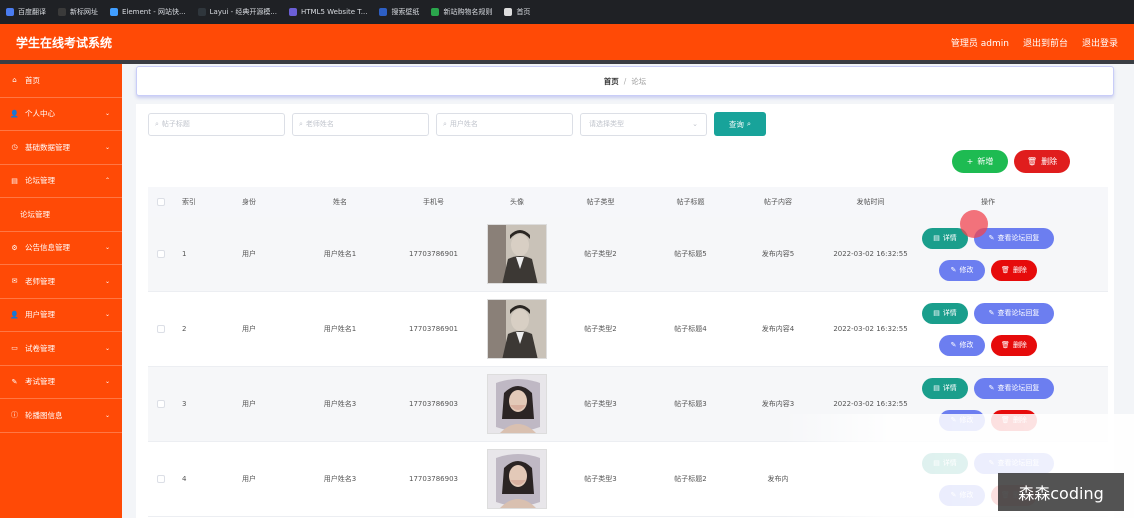 Image resolution: width=1134 pixels, height=518 pixels. Describe the element at coordinates (611, 81) in the screenshot. I see `breadcrumb-home: 首页` at that location.